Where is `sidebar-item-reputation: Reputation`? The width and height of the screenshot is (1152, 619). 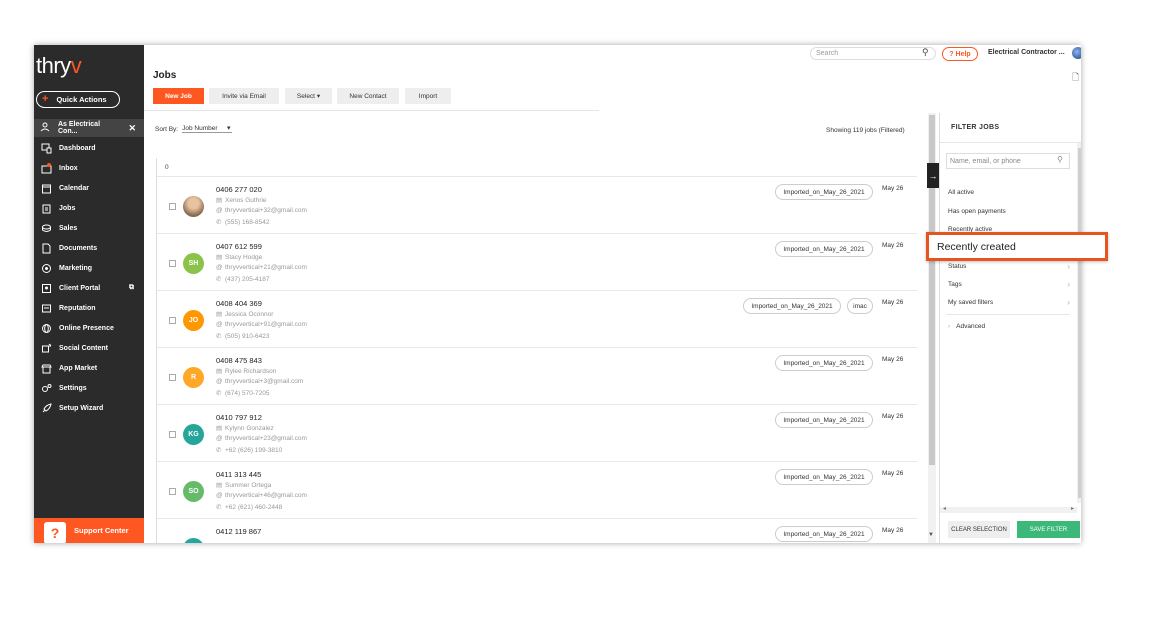 sidebar-item-reputation: Reputation is located at coordinates (89, 308).